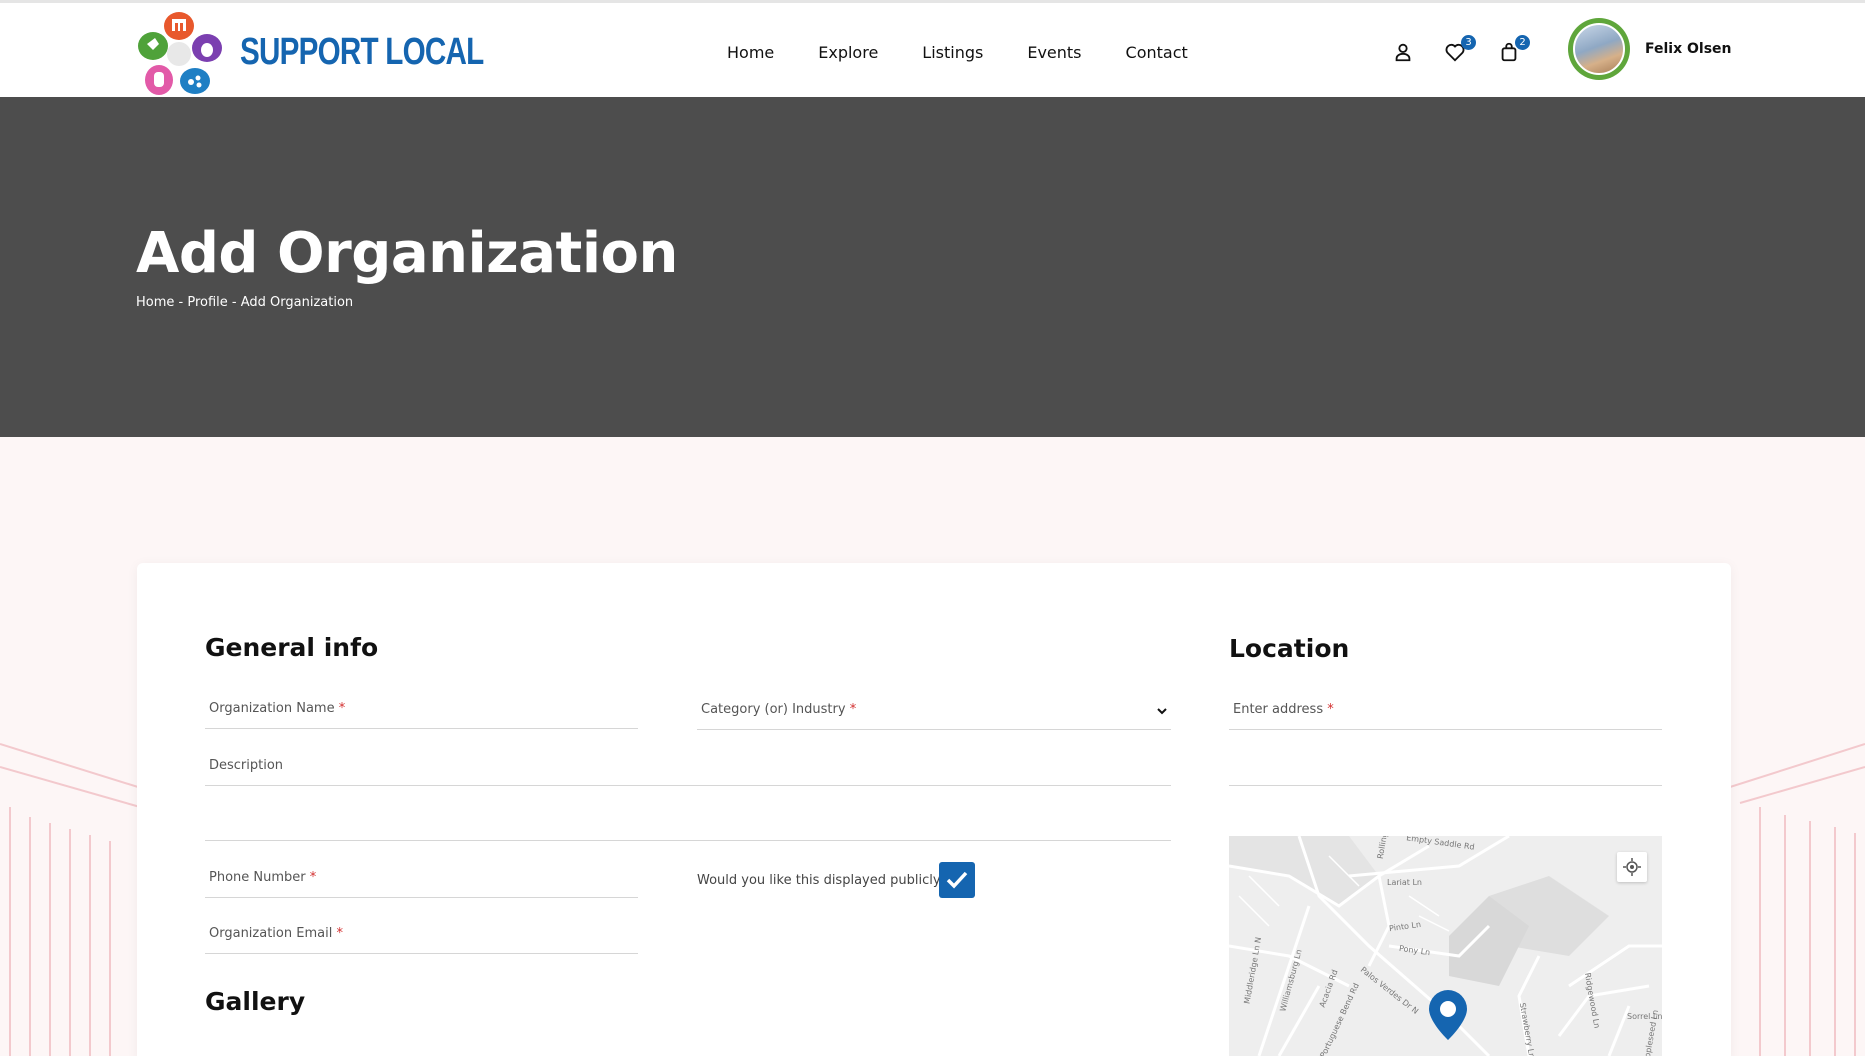  Describe the element at coordinates (773, 709) in the screenshot. I see `category-label-text: Category (or) Industry` at that location.